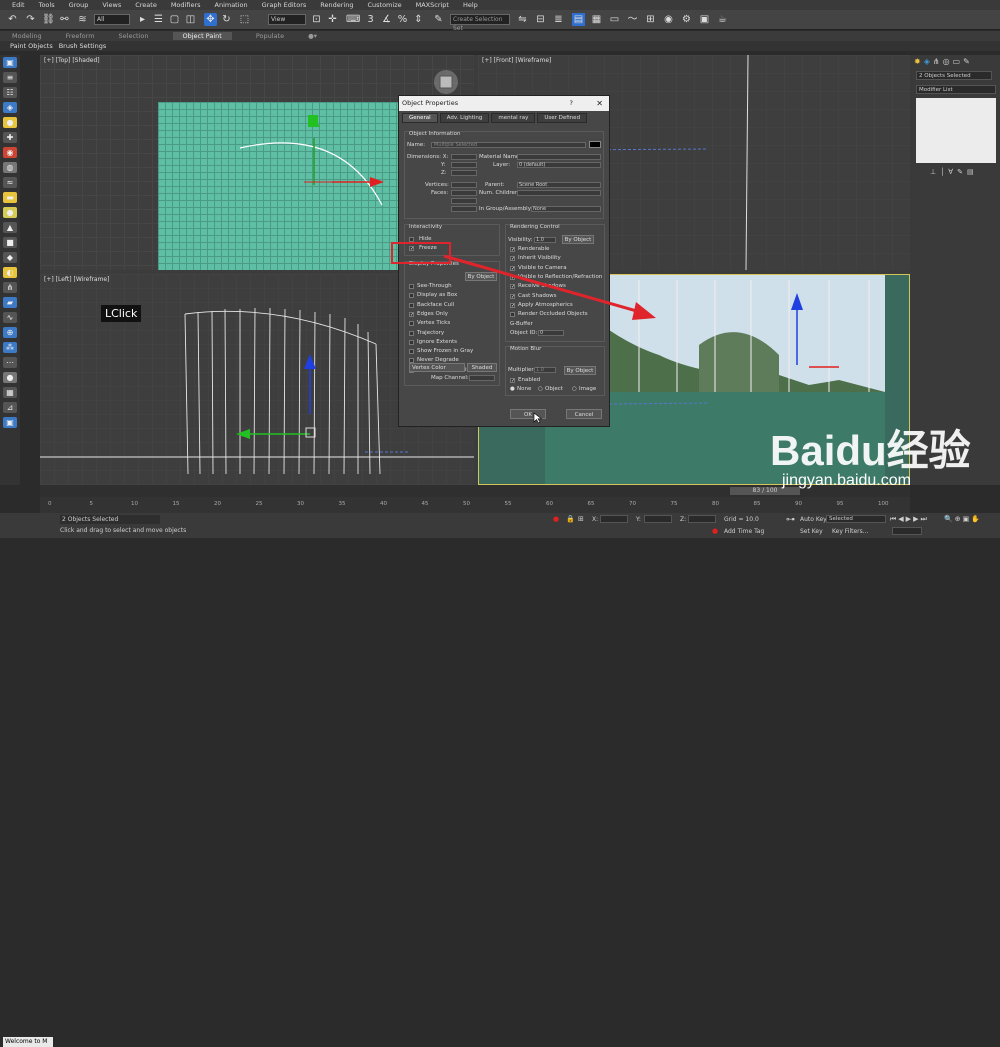 The image size is (1000, 1047). I want to click on tab-general: General, so click(420, 118).